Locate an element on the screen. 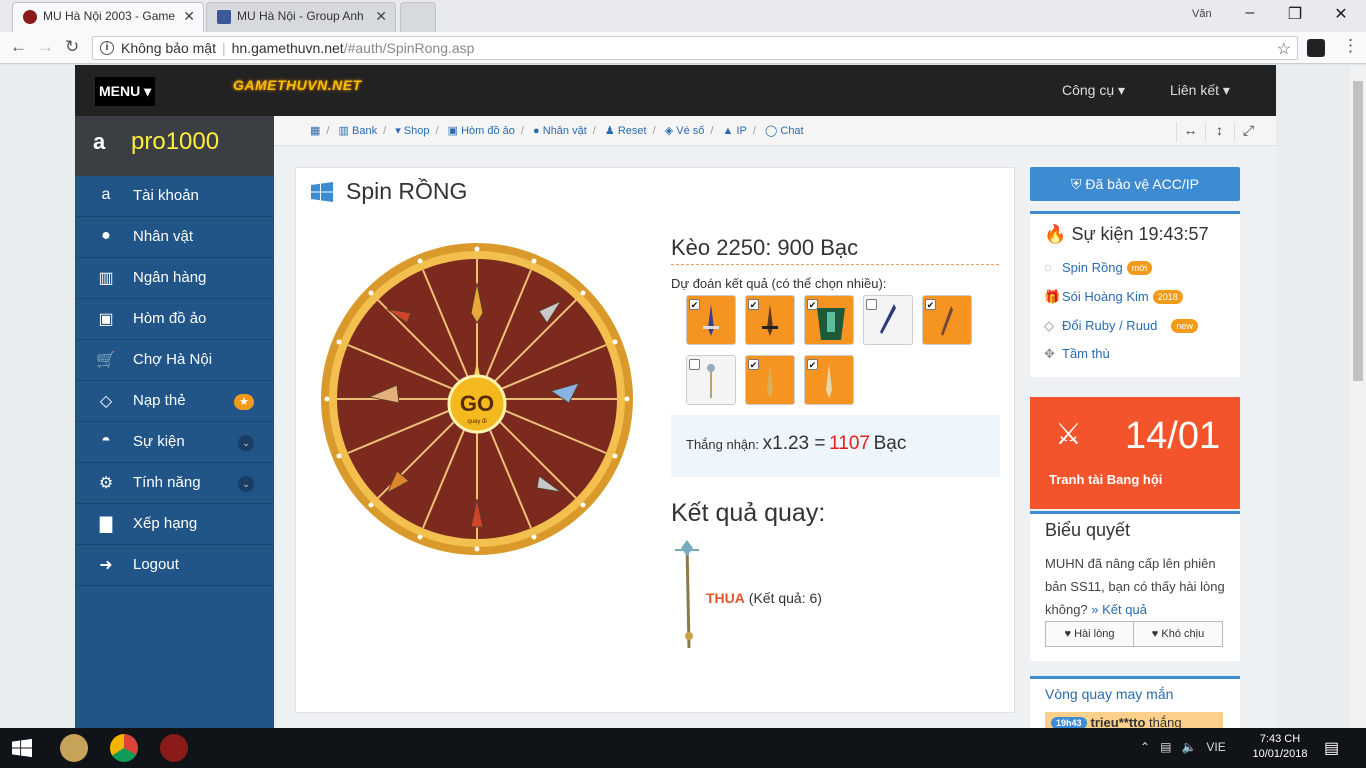 This screenshot has width=1366, height=768. notification-icon: ▤ is located at coordinates (1331, 748).